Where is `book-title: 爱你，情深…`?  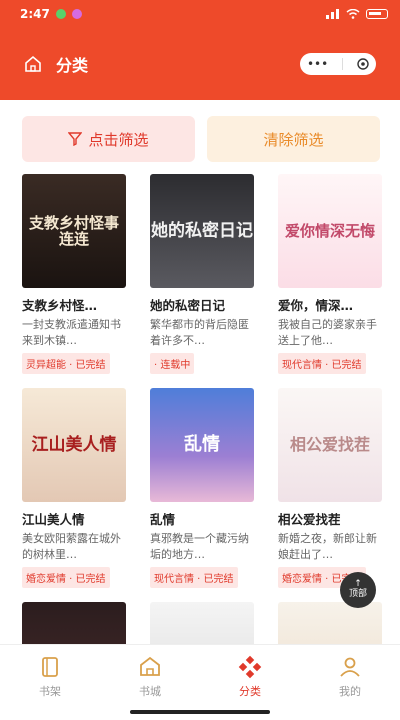
book-title: 爱你，情深… is located at coordinates (330, 304).